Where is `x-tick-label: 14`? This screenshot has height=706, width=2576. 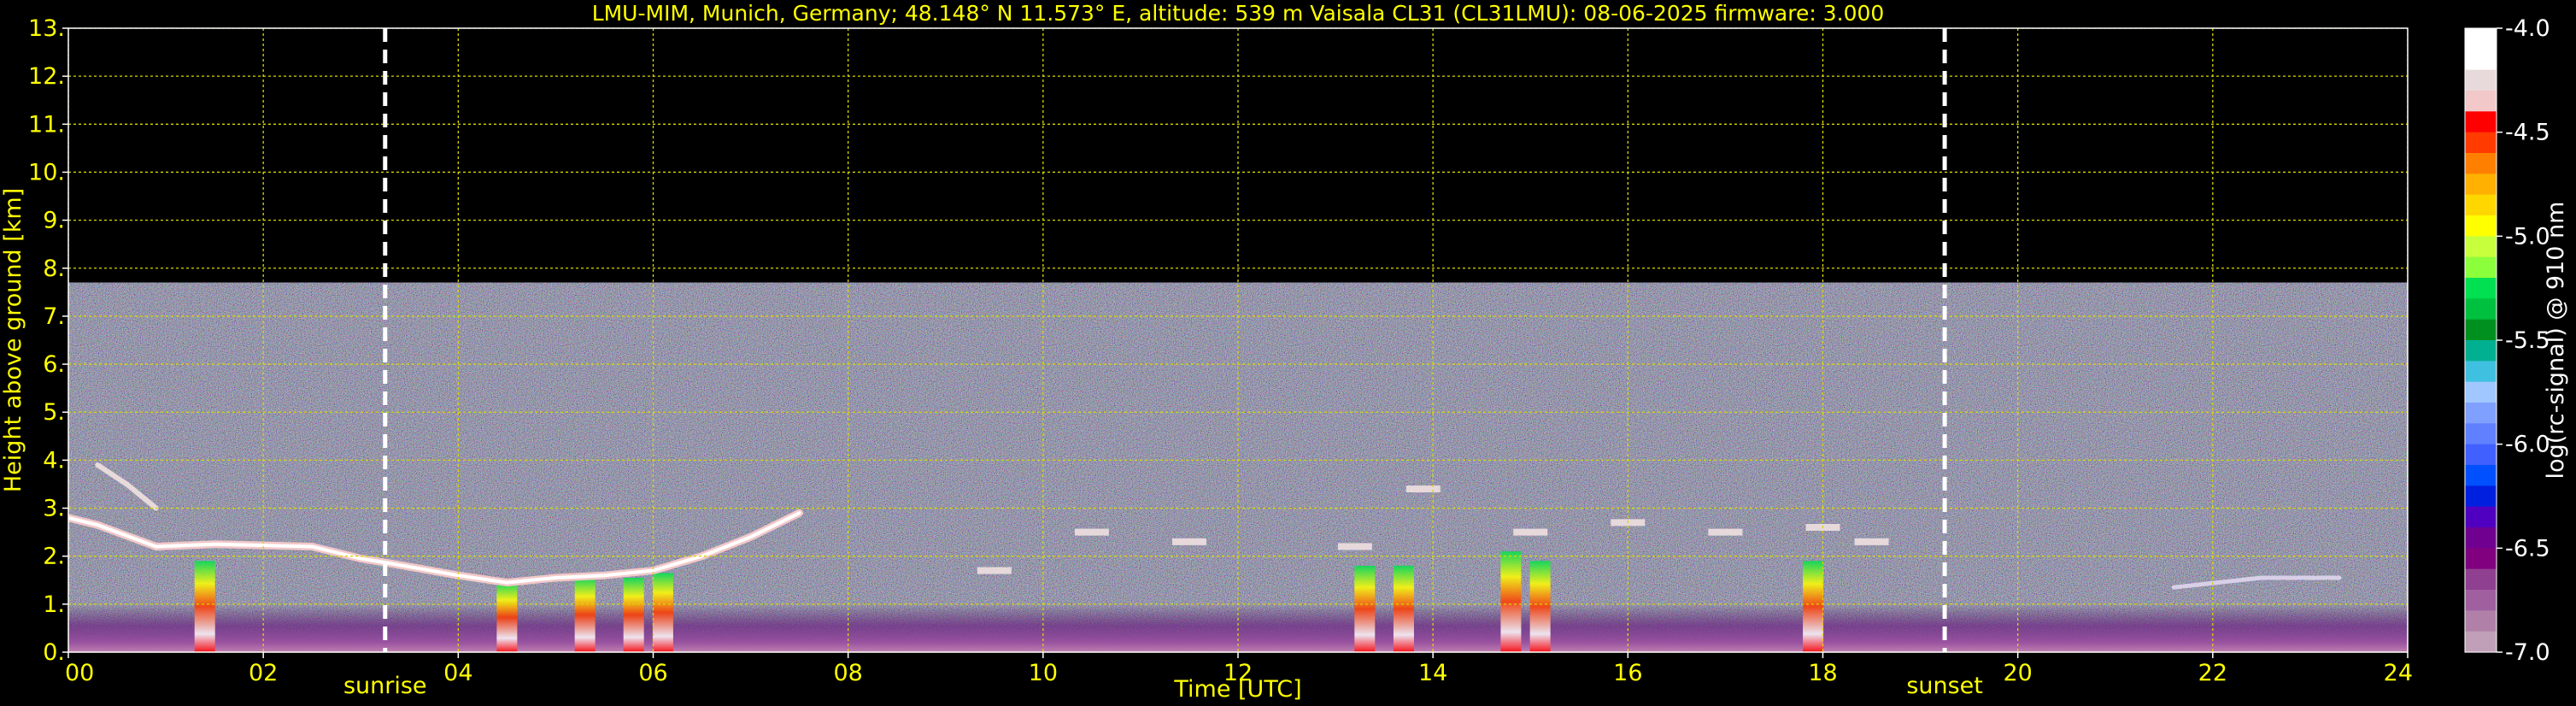 x-tick-label: 14 is located at coordinates (1432, 673).